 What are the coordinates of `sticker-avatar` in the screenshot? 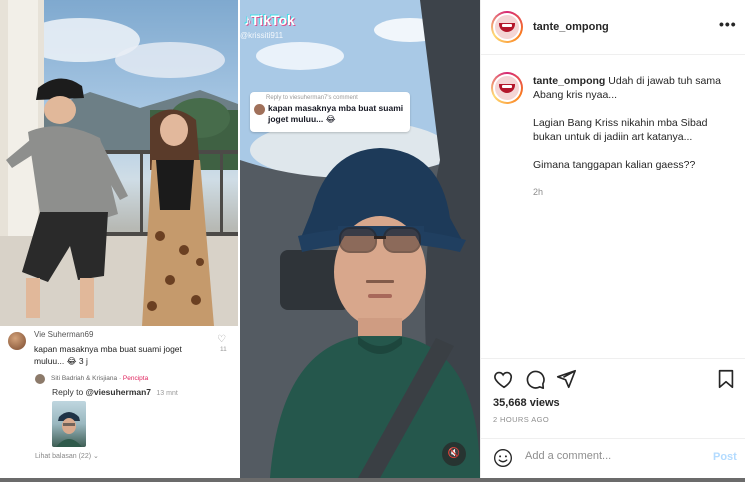 It's located at (259, 109).